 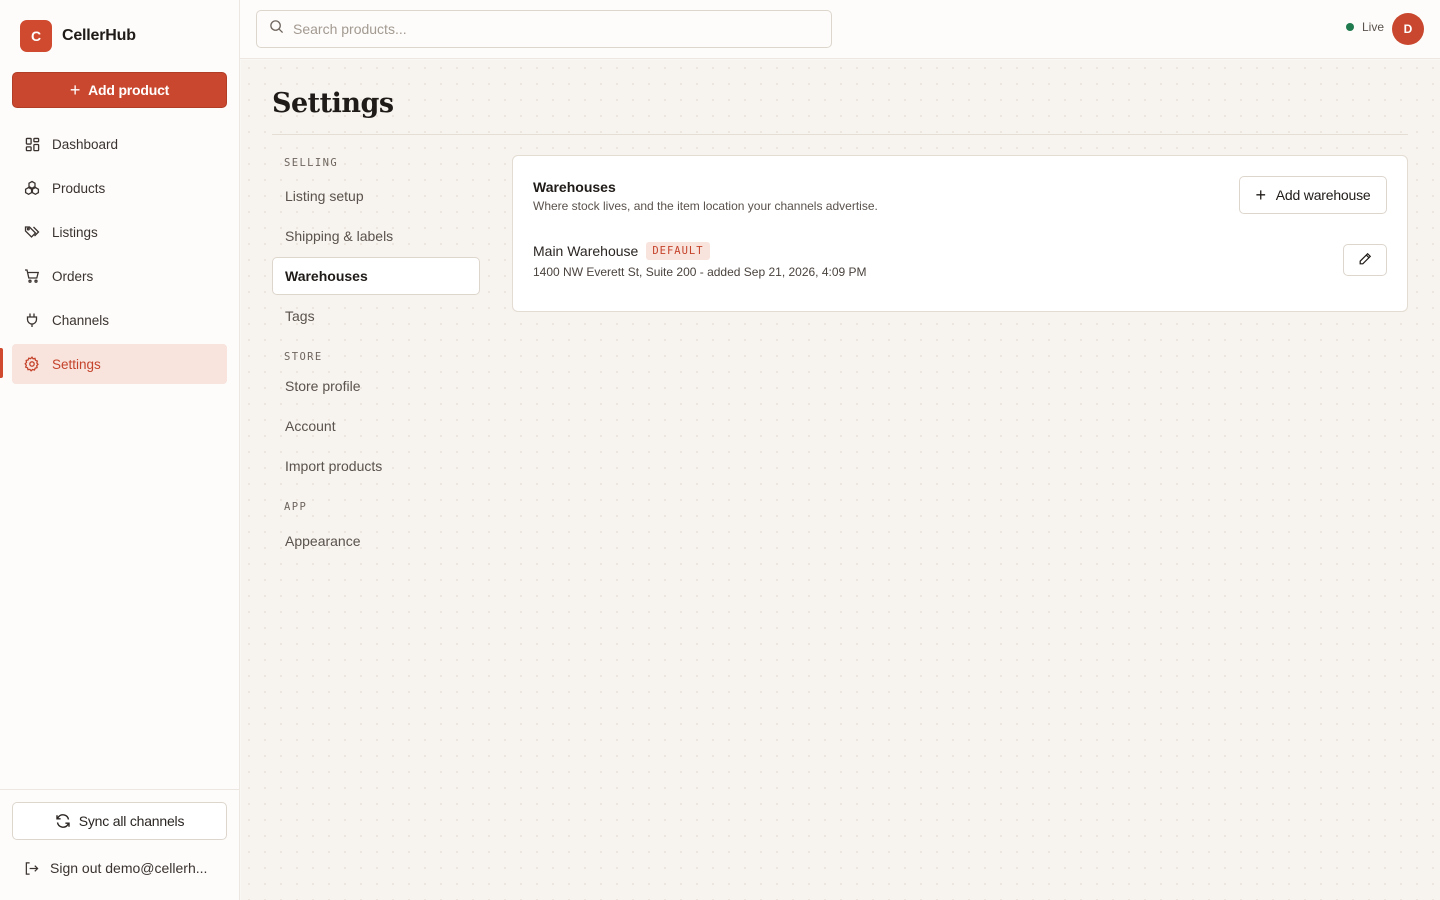 What do you see at coordinates (586, 251) in the screenshot?
I see `warehouse-name: Main Warehouse` at bounding box center [586, 251].